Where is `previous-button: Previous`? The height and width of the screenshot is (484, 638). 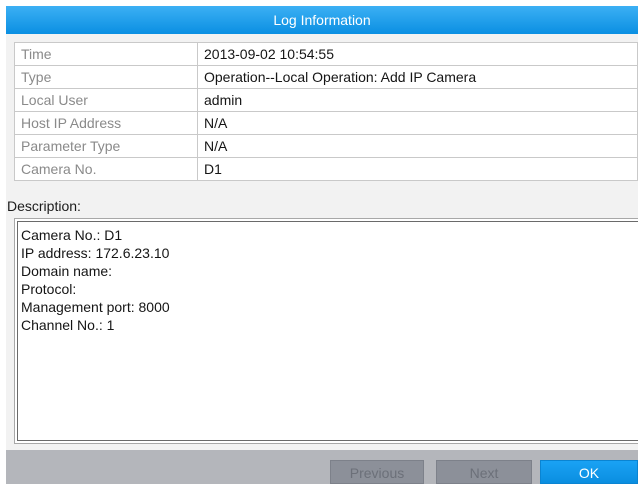
previous-button: Previous is located at coordinates (377, 472).